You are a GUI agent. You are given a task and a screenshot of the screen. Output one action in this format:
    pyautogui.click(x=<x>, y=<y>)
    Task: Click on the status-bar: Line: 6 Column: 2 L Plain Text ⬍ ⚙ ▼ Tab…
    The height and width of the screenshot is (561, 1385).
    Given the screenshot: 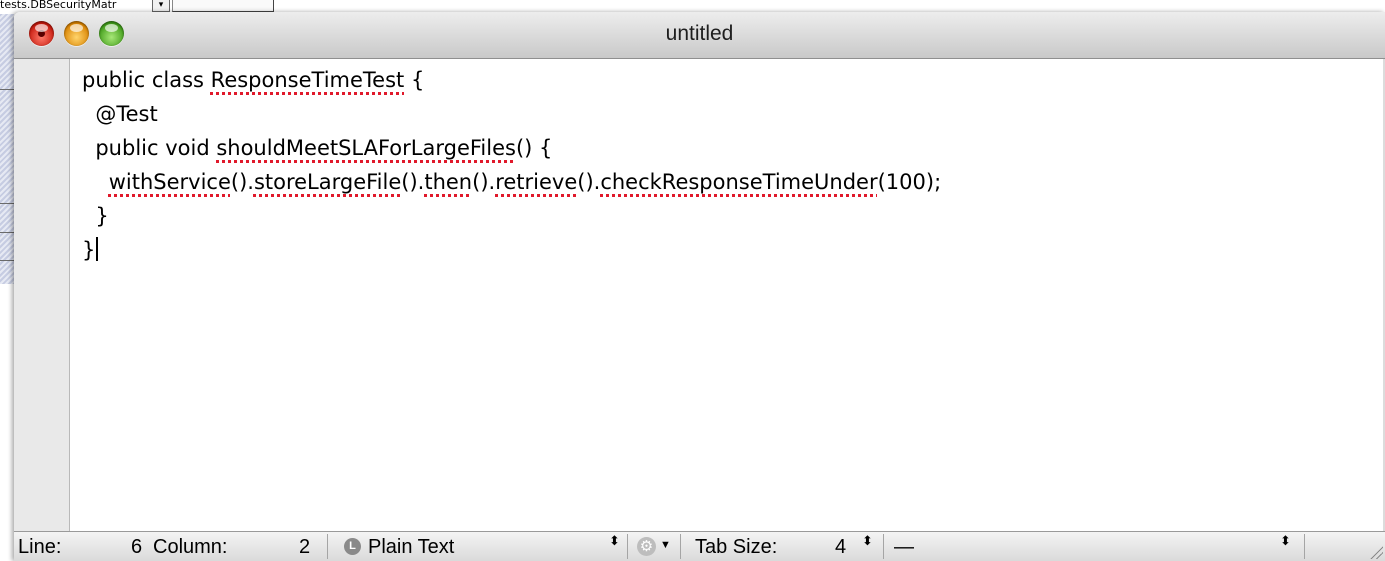 What is the action you would take?
    pyautogui.click(x=699, y=546)
    